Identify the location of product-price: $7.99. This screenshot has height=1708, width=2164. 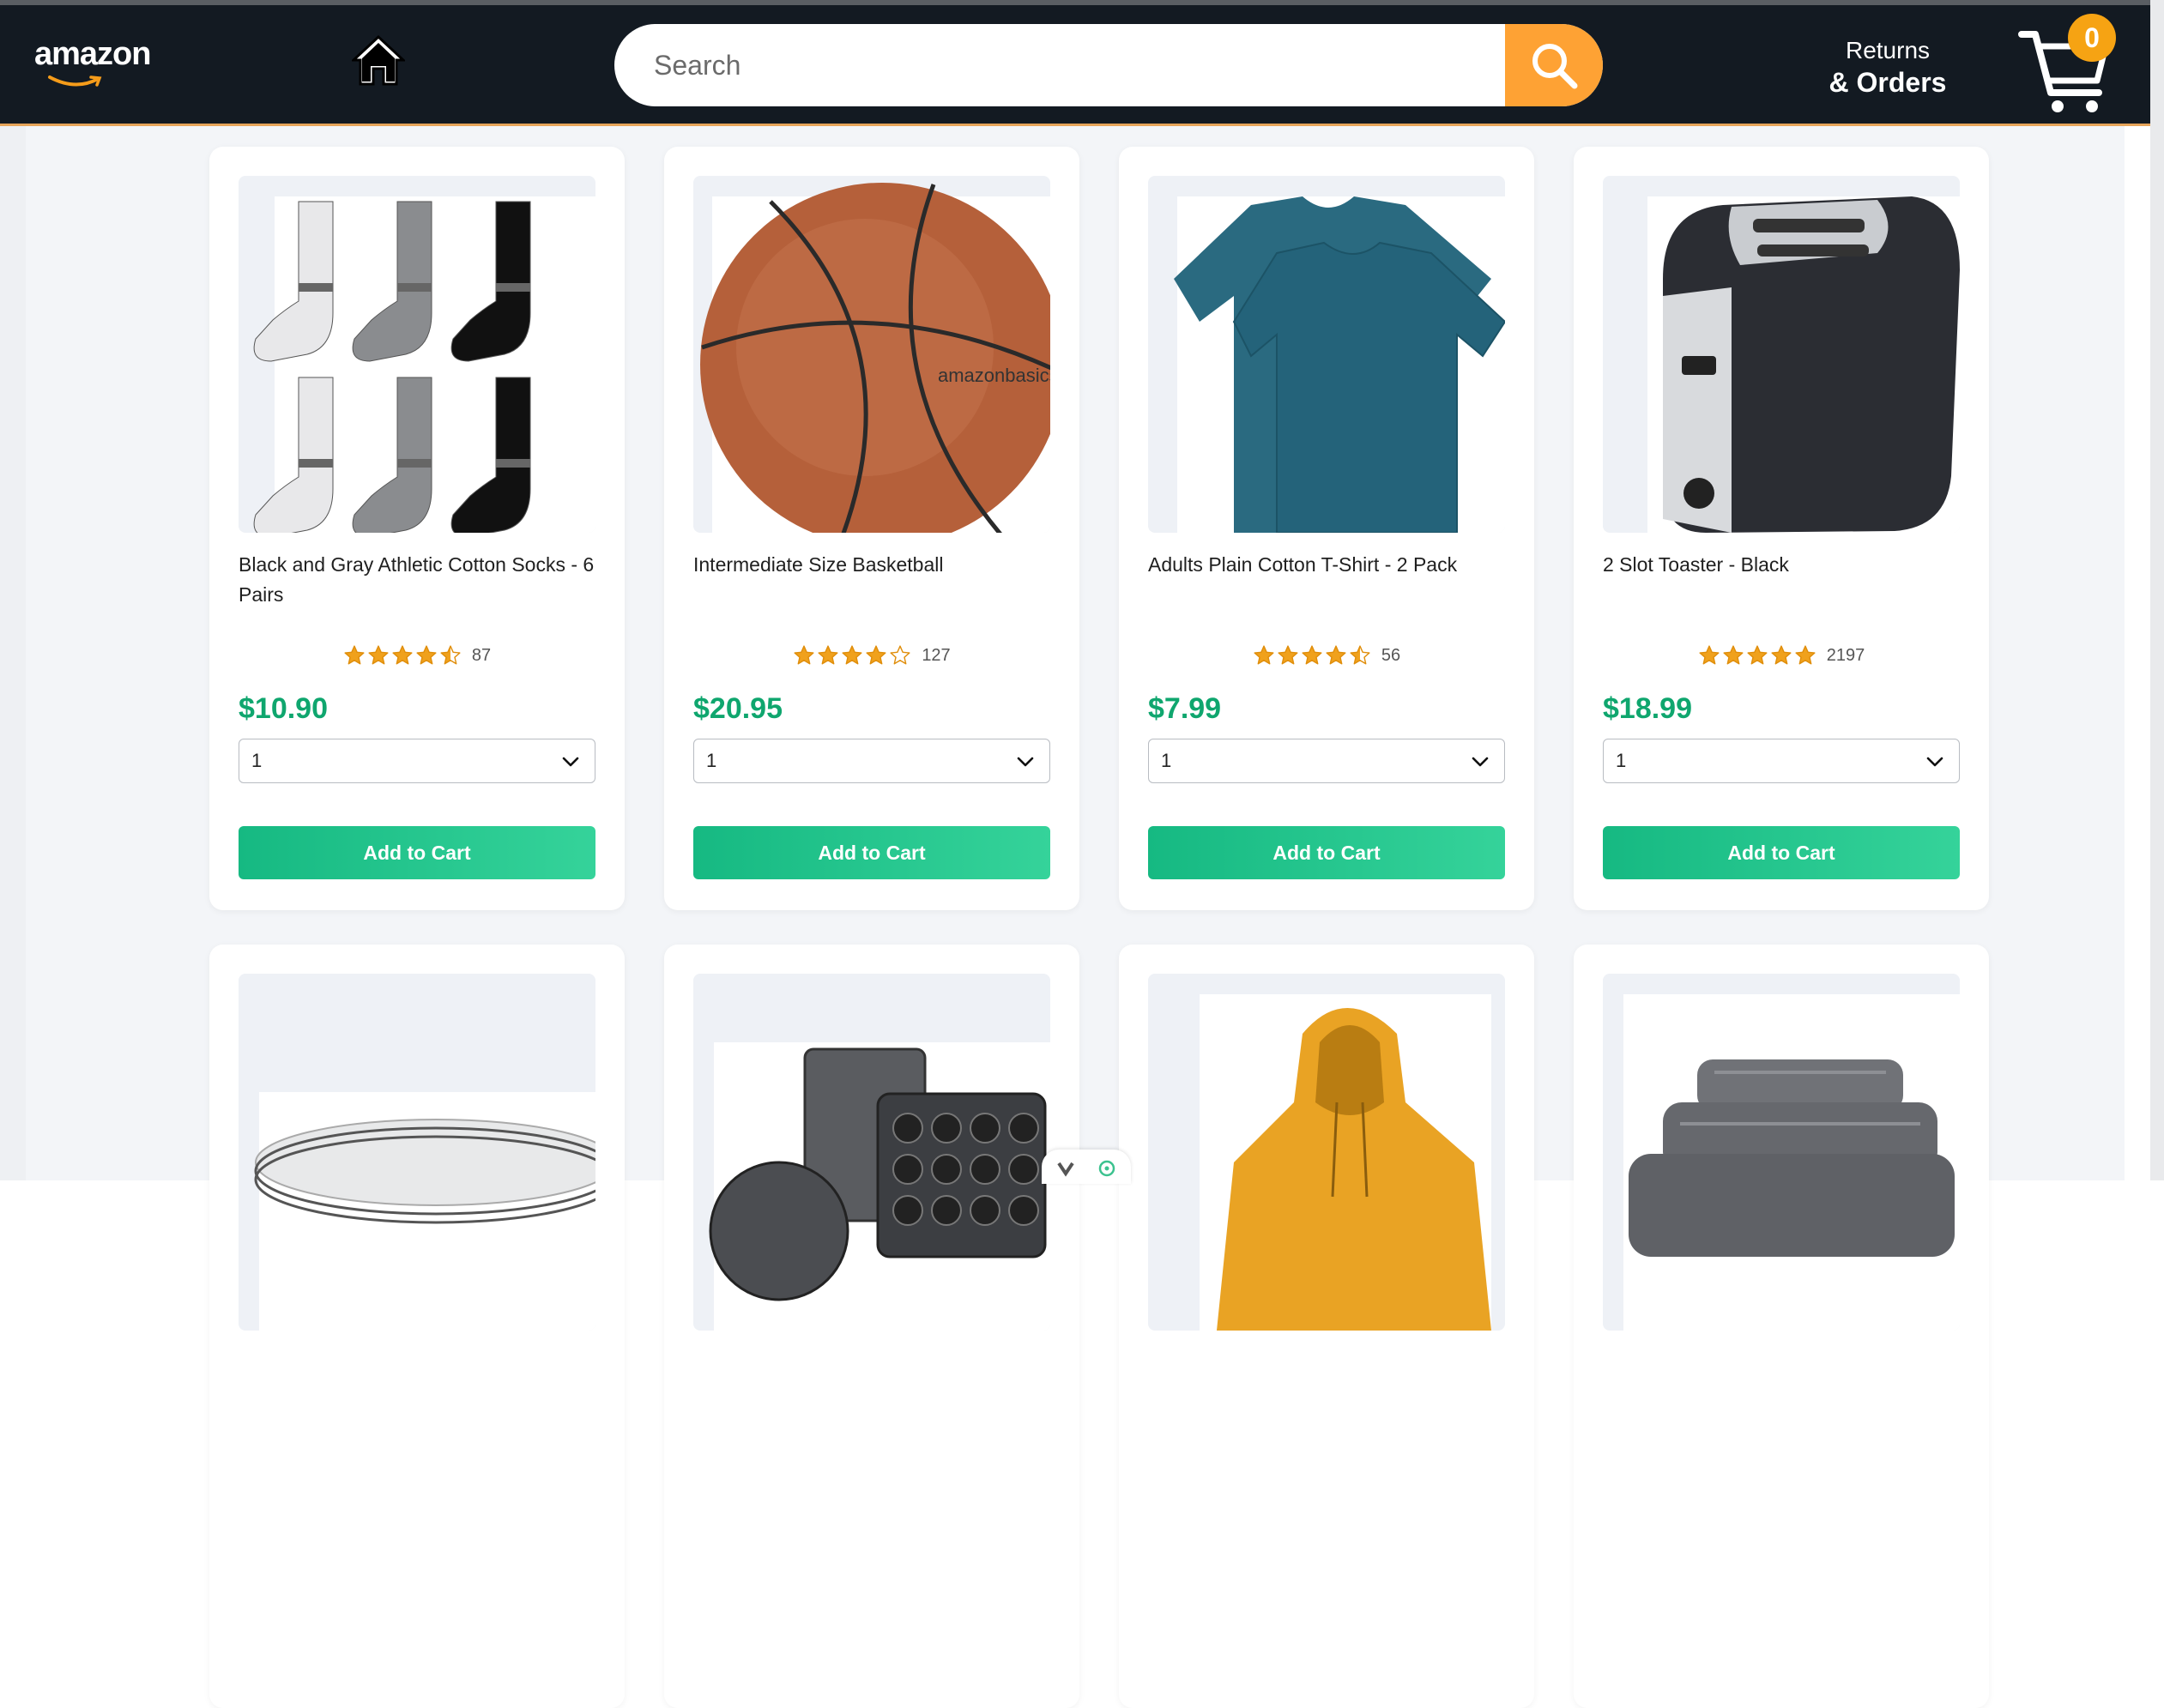
(1185, 708).